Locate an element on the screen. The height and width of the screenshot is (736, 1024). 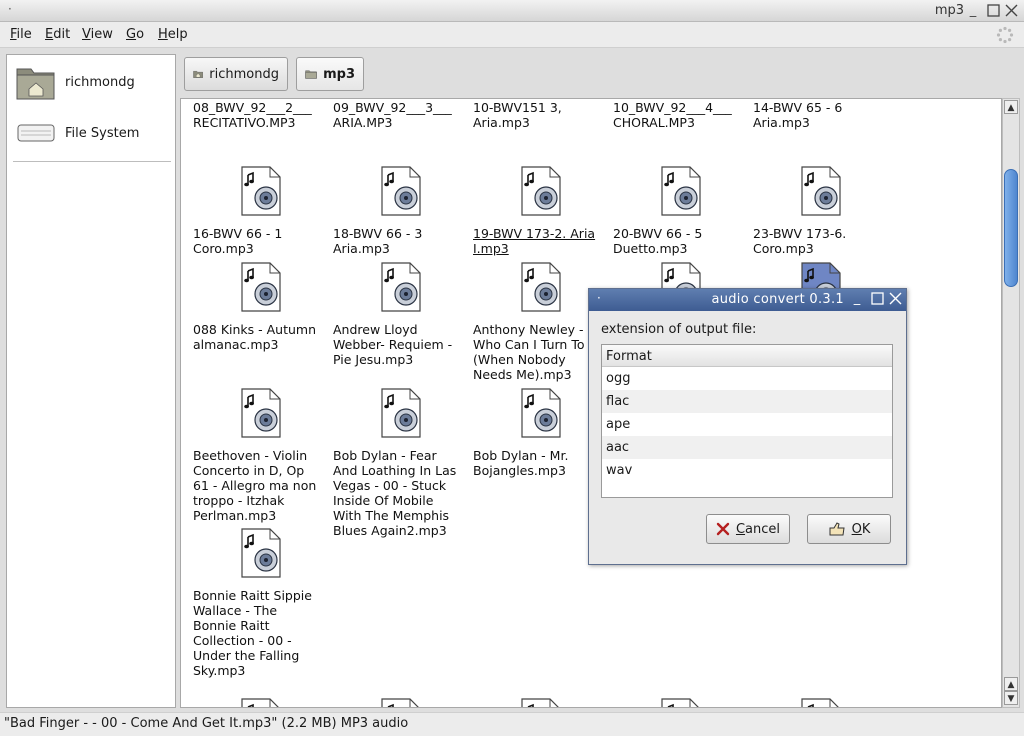
file-name: 088 Kinks - Autumn almanac.mp3 is located at coordinates (255, 337).